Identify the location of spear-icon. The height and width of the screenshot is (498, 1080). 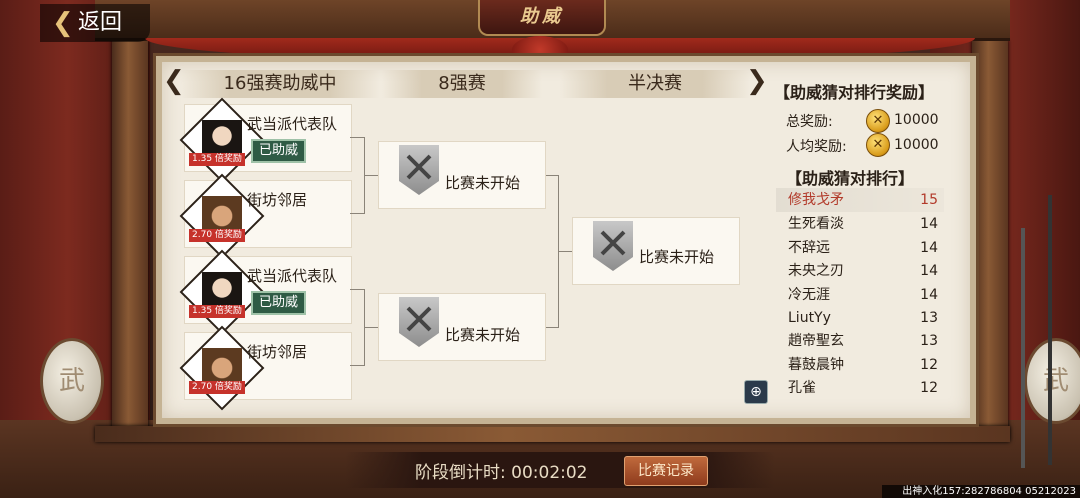
(1050, 330).